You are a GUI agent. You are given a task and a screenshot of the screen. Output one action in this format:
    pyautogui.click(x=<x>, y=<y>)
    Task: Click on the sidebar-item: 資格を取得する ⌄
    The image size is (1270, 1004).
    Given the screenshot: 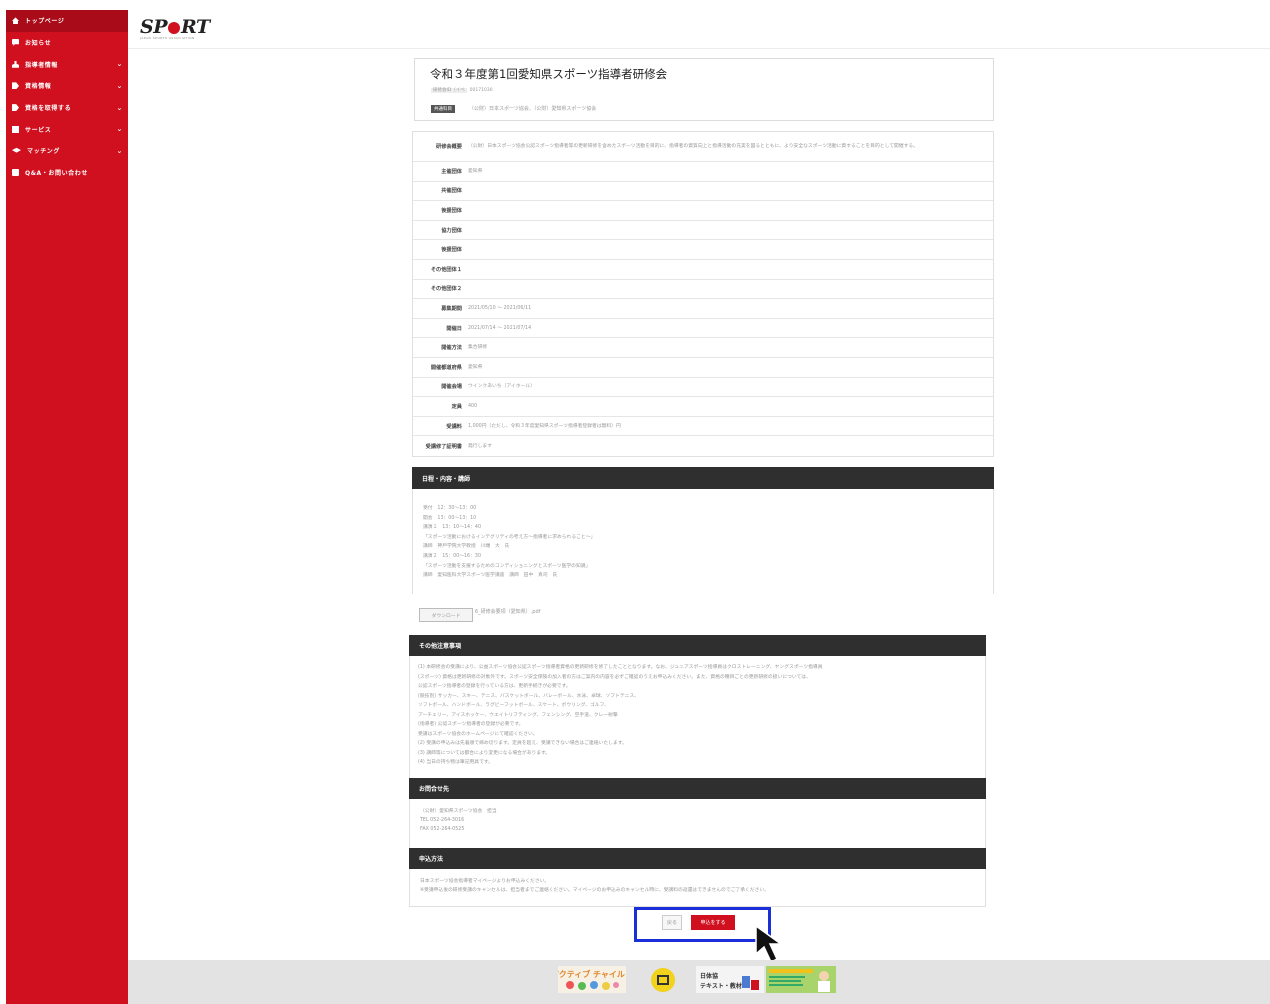 What is the action you would take?
    pyautogui.click(x=67, y=108)
    